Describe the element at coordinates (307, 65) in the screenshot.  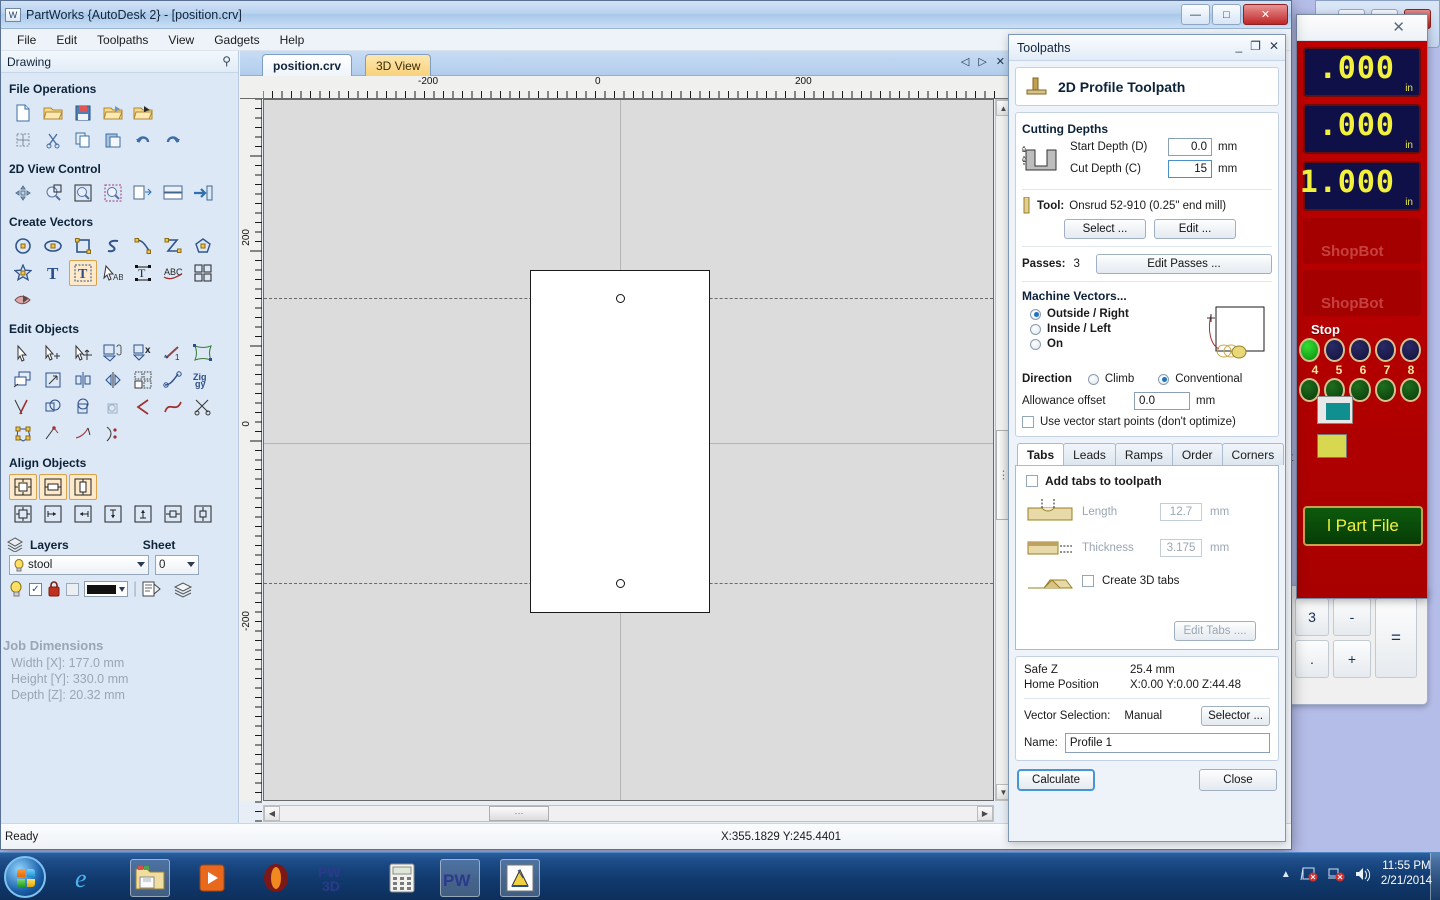
I see `tab-position-crv: position.crv` at that location.